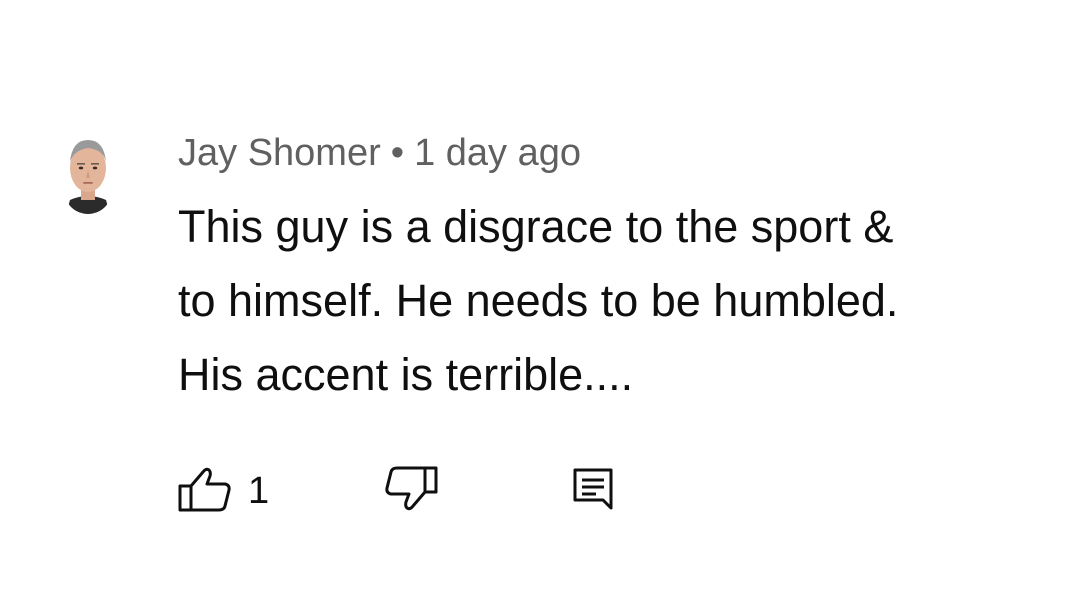 The width and height of the screenshot is (1065, 600). What do you see at coordinates (497, 153) in the screenshot?
I see `comment-timestamp: 1 day ago` at bounding box center [497, 153].